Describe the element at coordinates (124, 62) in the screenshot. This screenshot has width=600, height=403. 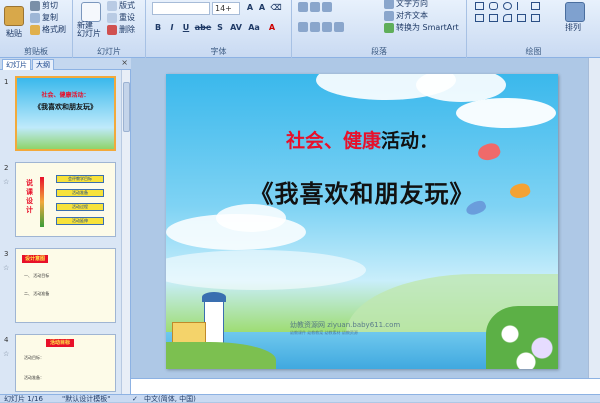
I see `close-icon: ×` at that location.